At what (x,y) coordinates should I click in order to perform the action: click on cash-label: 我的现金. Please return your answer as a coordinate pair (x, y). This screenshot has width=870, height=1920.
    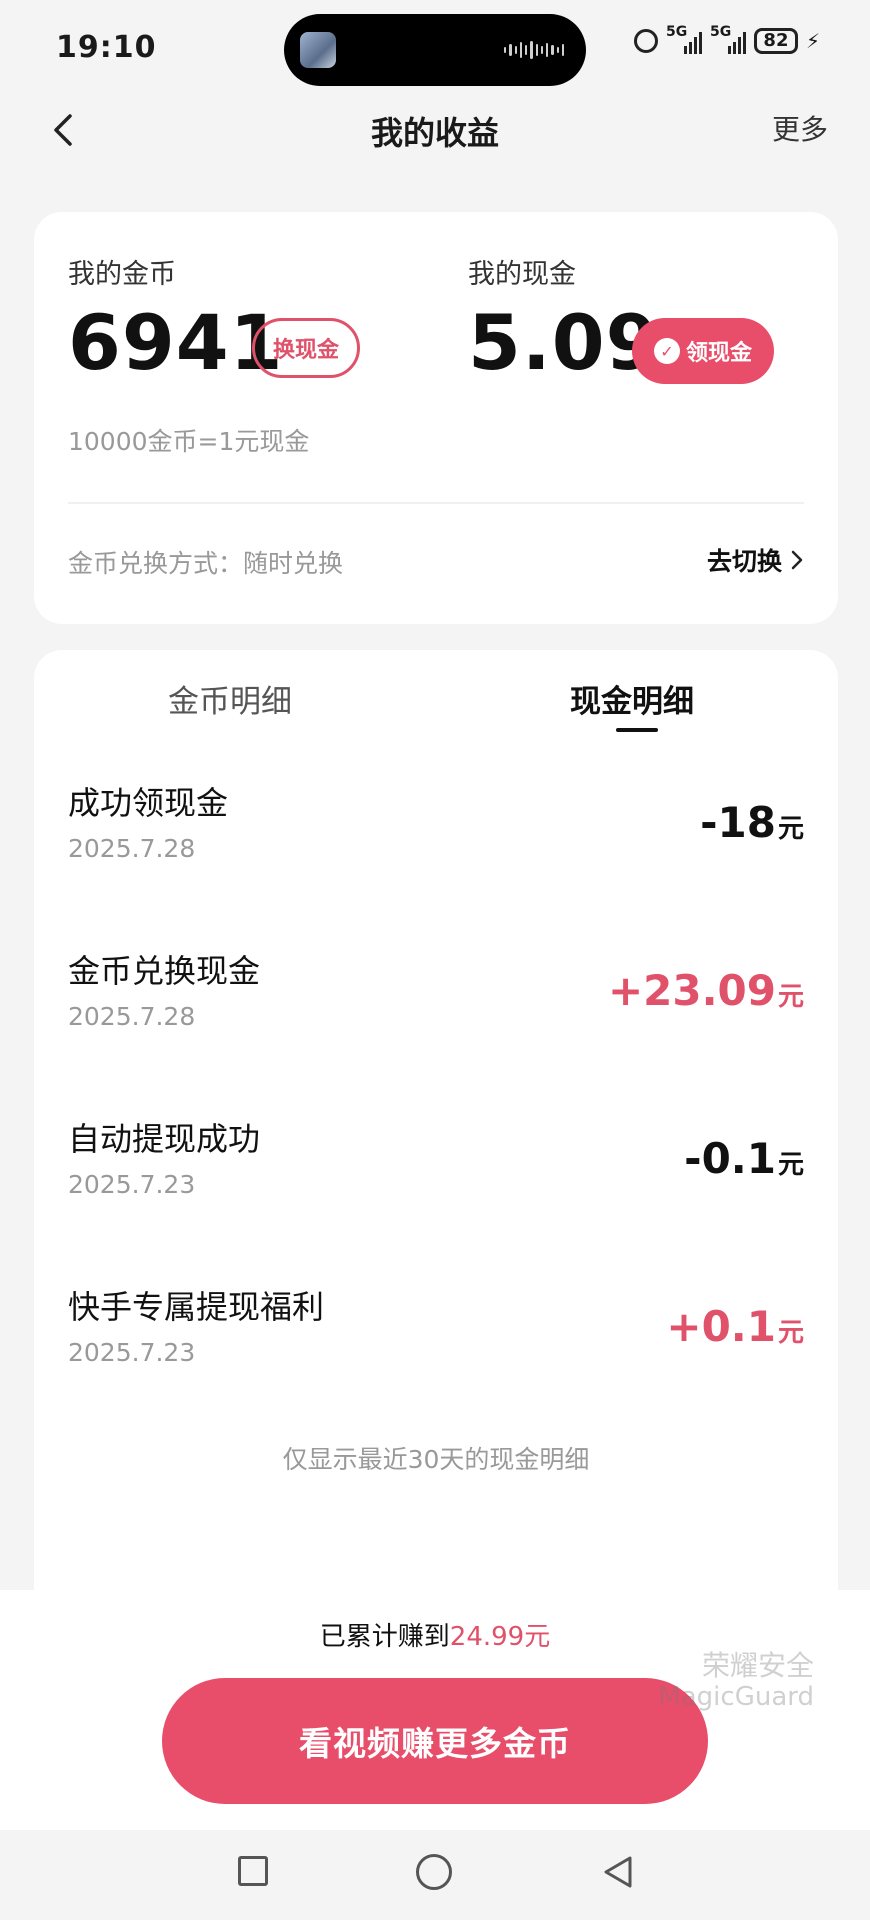
    Looking at the image, I should click on (522, 274).